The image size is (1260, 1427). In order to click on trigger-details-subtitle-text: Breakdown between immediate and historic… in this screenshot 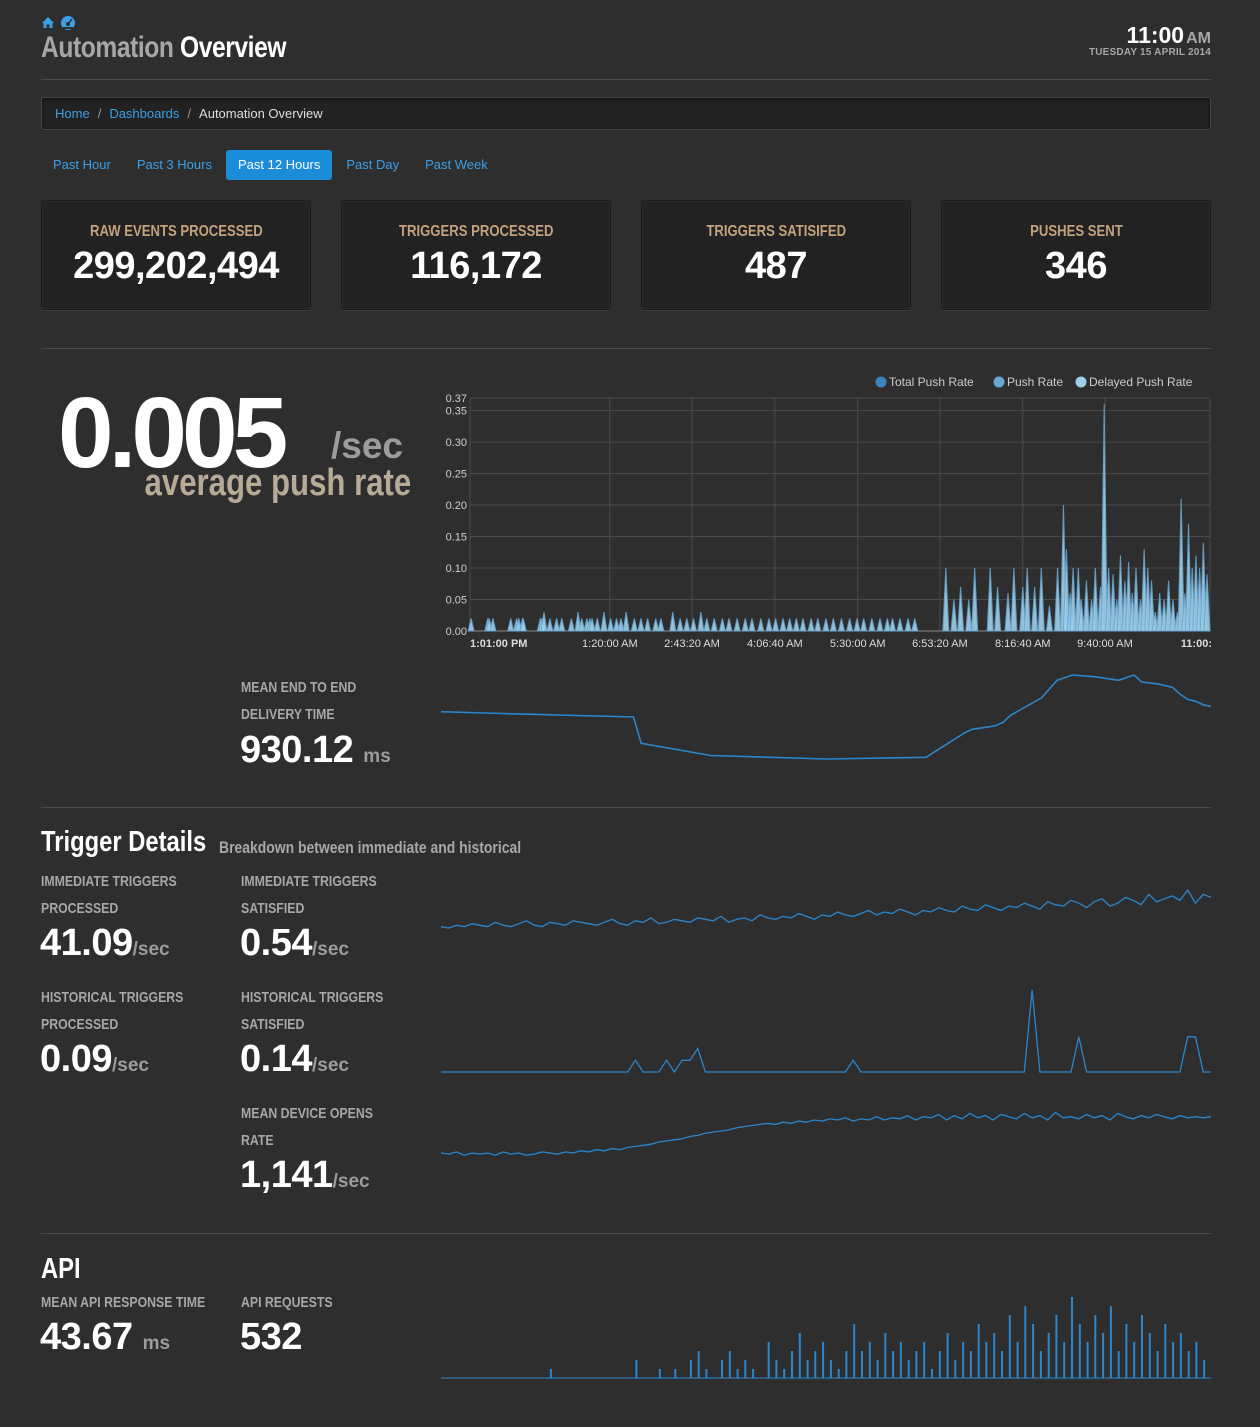, I will do `click(370, 847)`.